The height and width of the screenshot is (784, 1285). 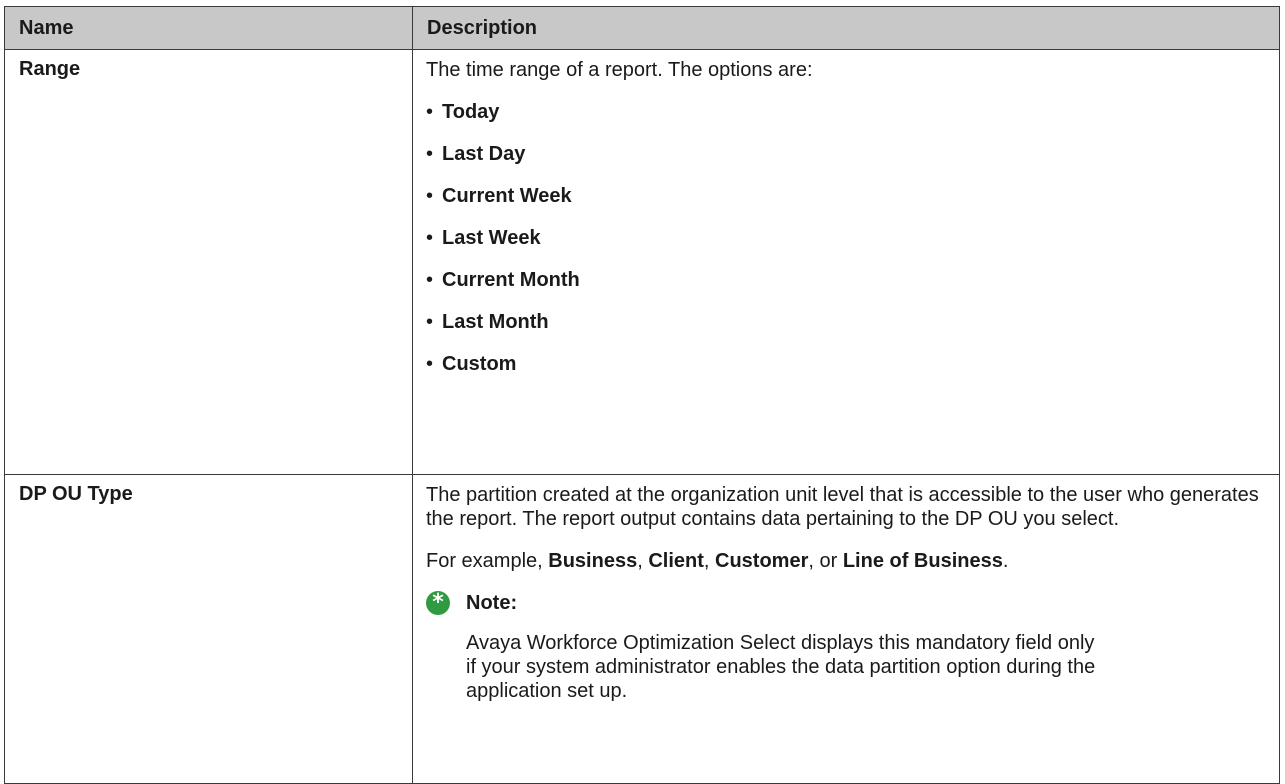 I want to click on asterisk-note-icon: *, so click(x=438, y=603).